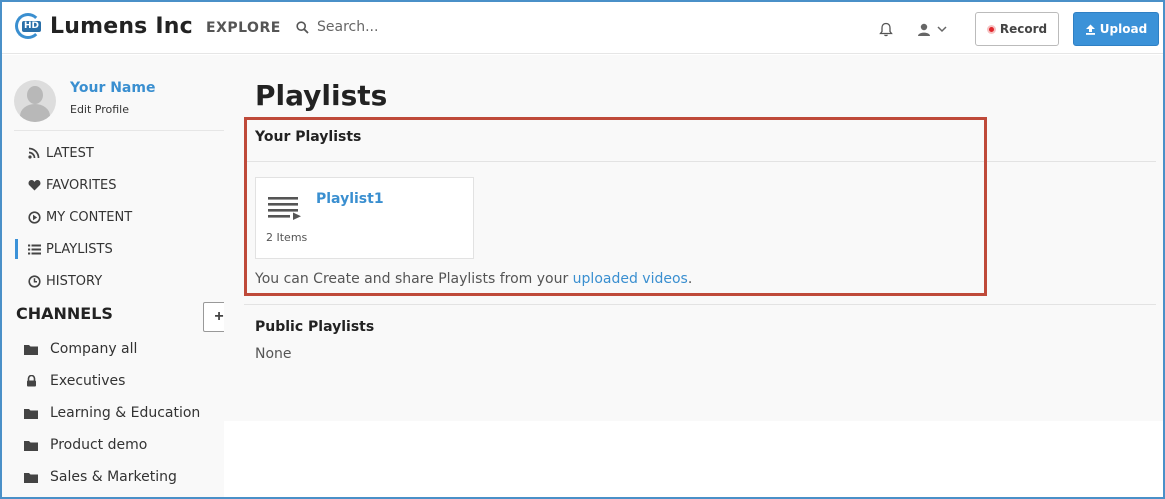 The width and height of the screenshot is (1165, 499). I want to click on profile-name: Your Name, so click(112, 88).